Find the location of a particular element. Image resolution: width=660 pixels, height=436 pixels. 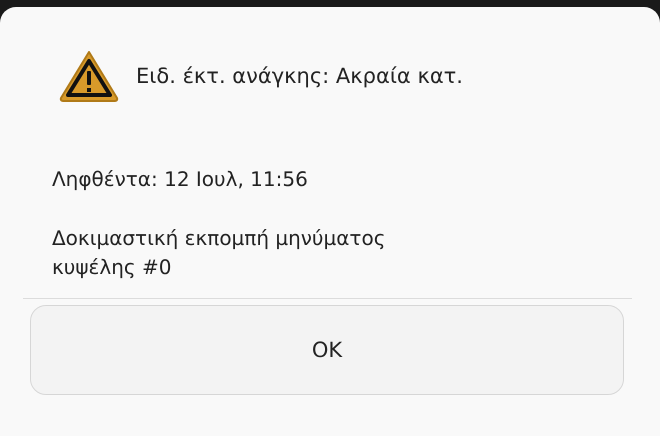

message-text: Δοκιμαστική εκπομπή μηνύματος κυψέλης #0 is located at coordinates (219, 253).